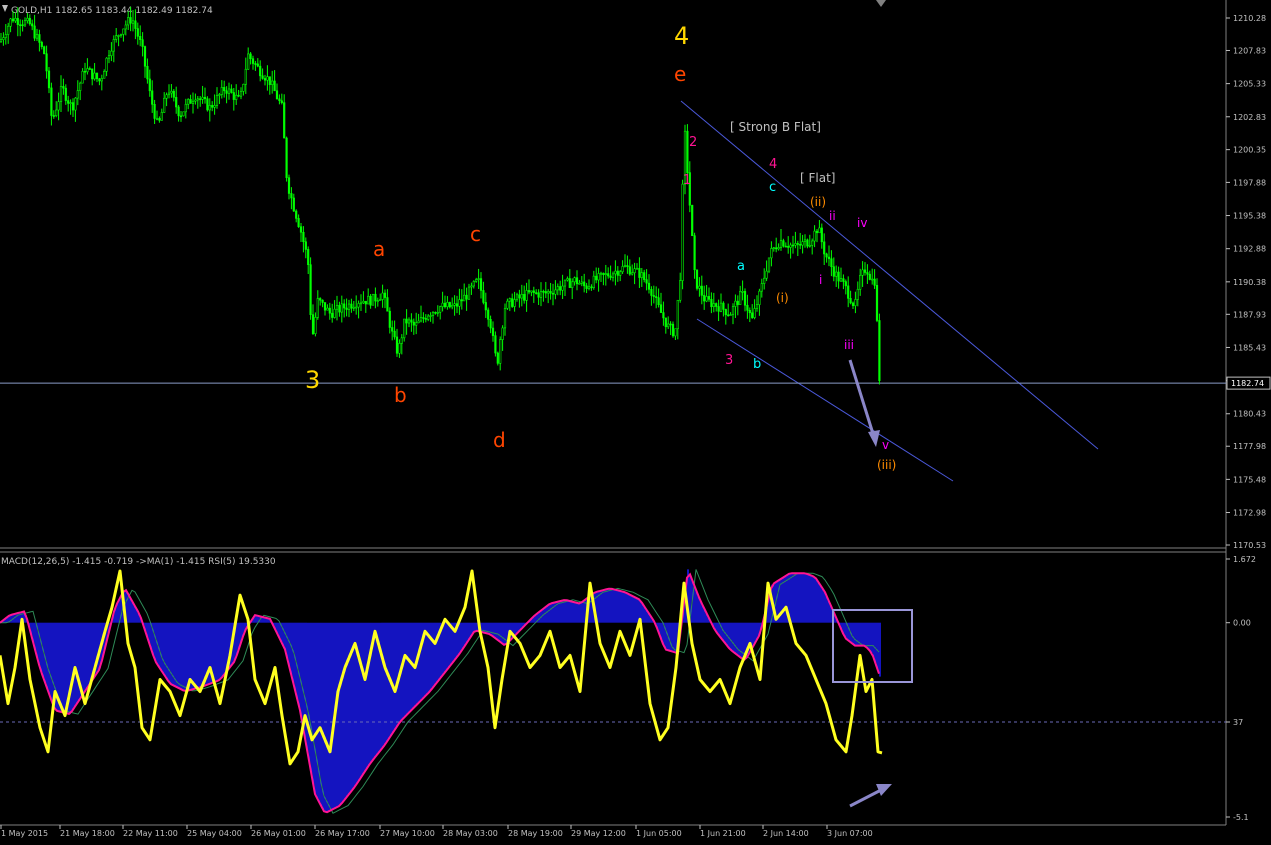 The width and height of the screenshot is (1271, 845). Describe the element at coordinates (681, 36) in the screenshot. I see `wave-label-4: 4` at that location.